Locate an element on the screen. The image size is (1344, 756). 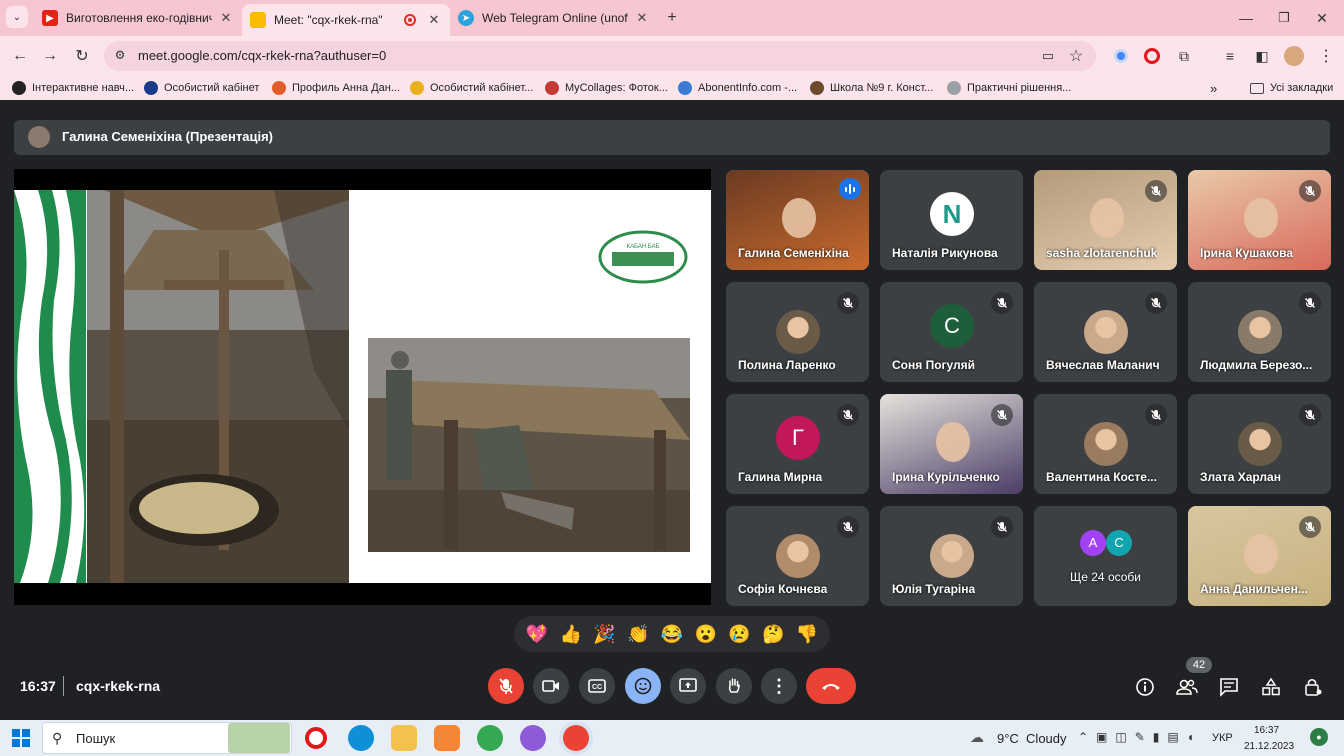
tab-telegram: ➤ Web Telegram Online (unoffici ✕ is located at coordinates (554, 18).